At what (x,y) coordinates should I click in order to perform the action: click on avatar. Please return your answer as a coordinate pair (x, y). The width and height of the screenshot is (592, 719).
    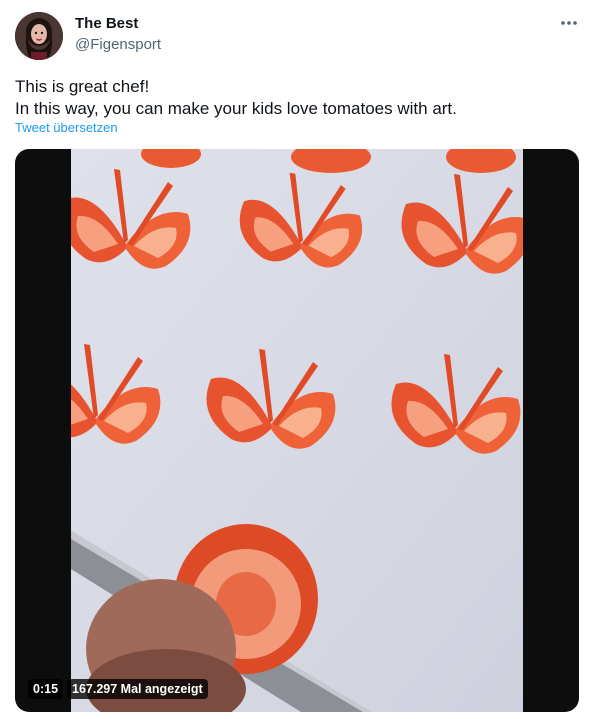
    Looking at the image, I should click on (39, 36).